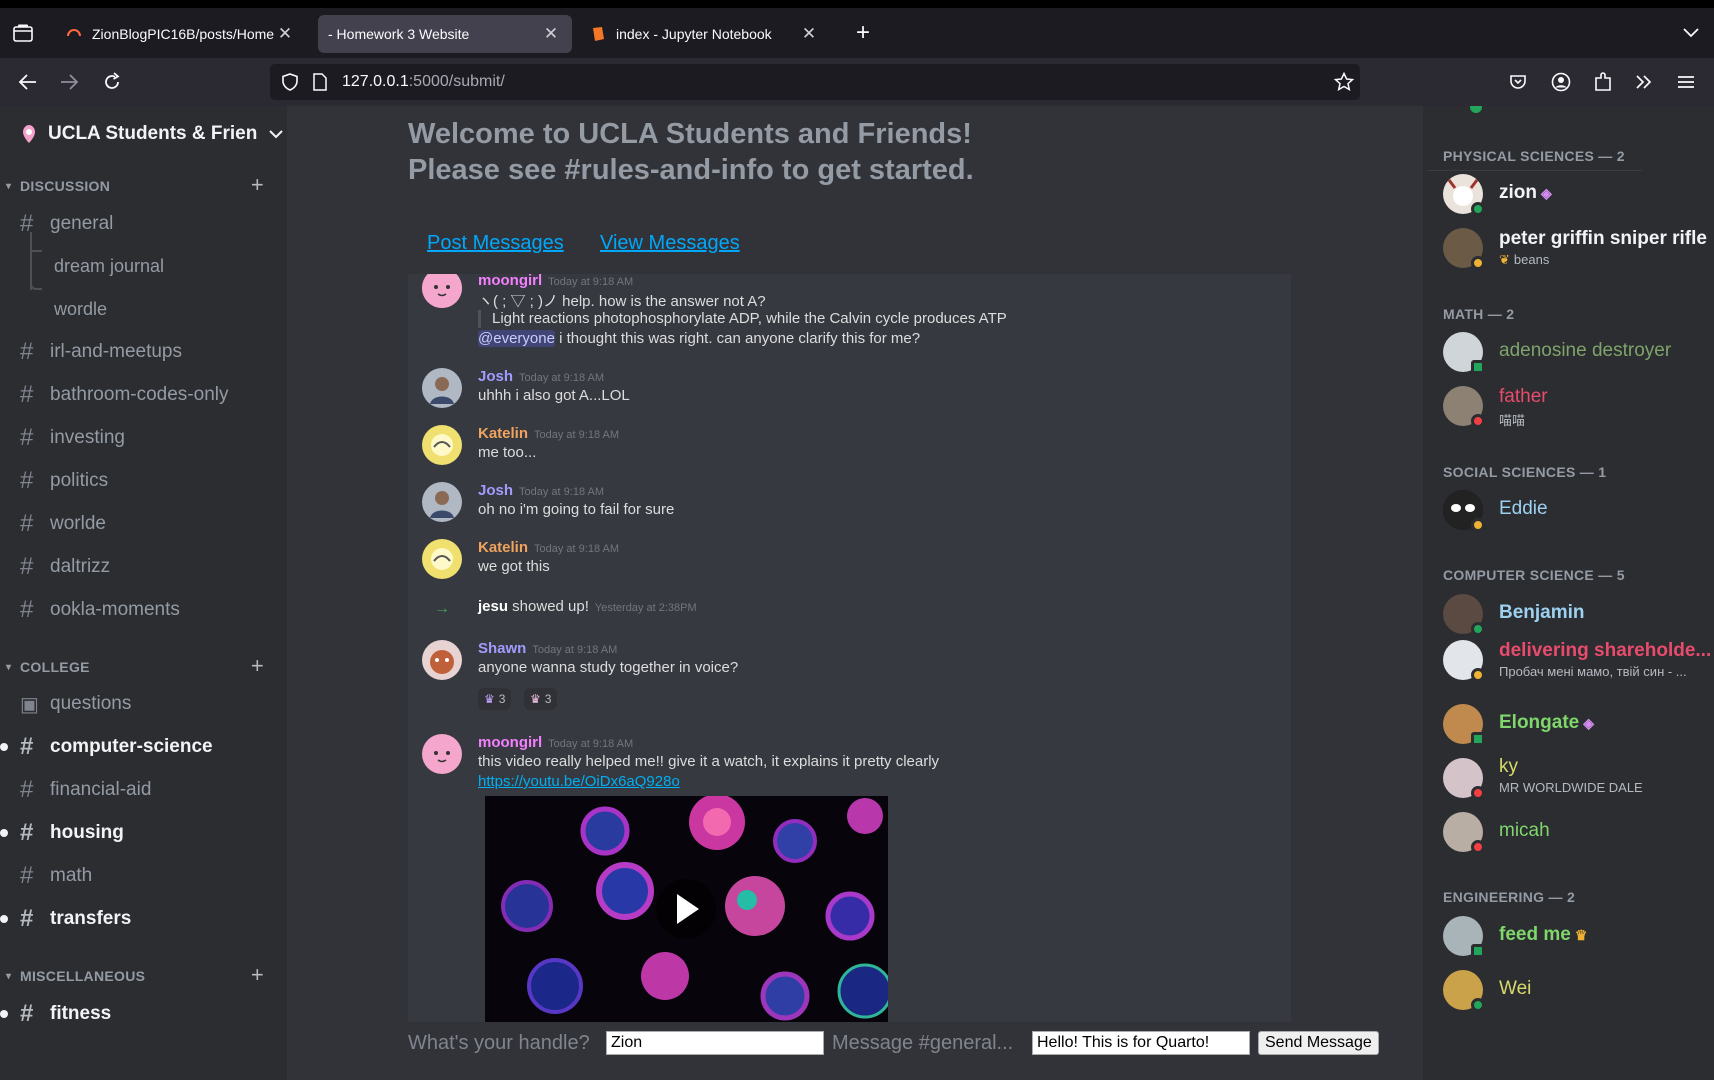 This screenshot has width=1714, height=1080. Describe the element at coordinates (502, 648) in the screenshot. I see `username-text: Shawn` at that location.